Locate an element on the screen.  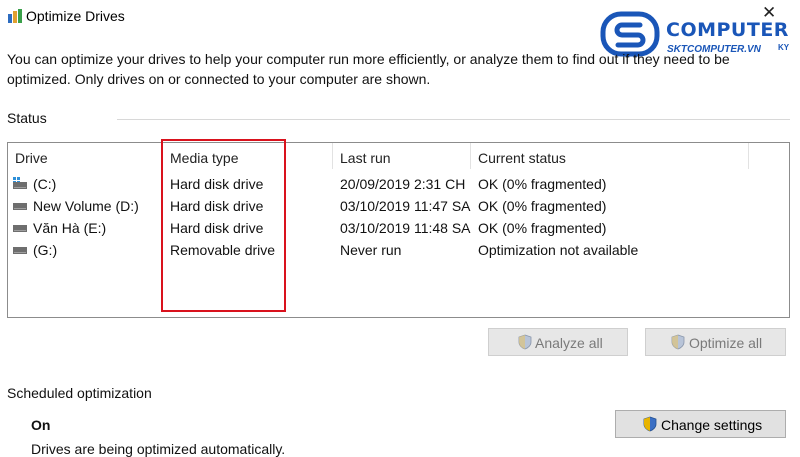
current-status: Optimization not available is located at coordinates (558, 250).